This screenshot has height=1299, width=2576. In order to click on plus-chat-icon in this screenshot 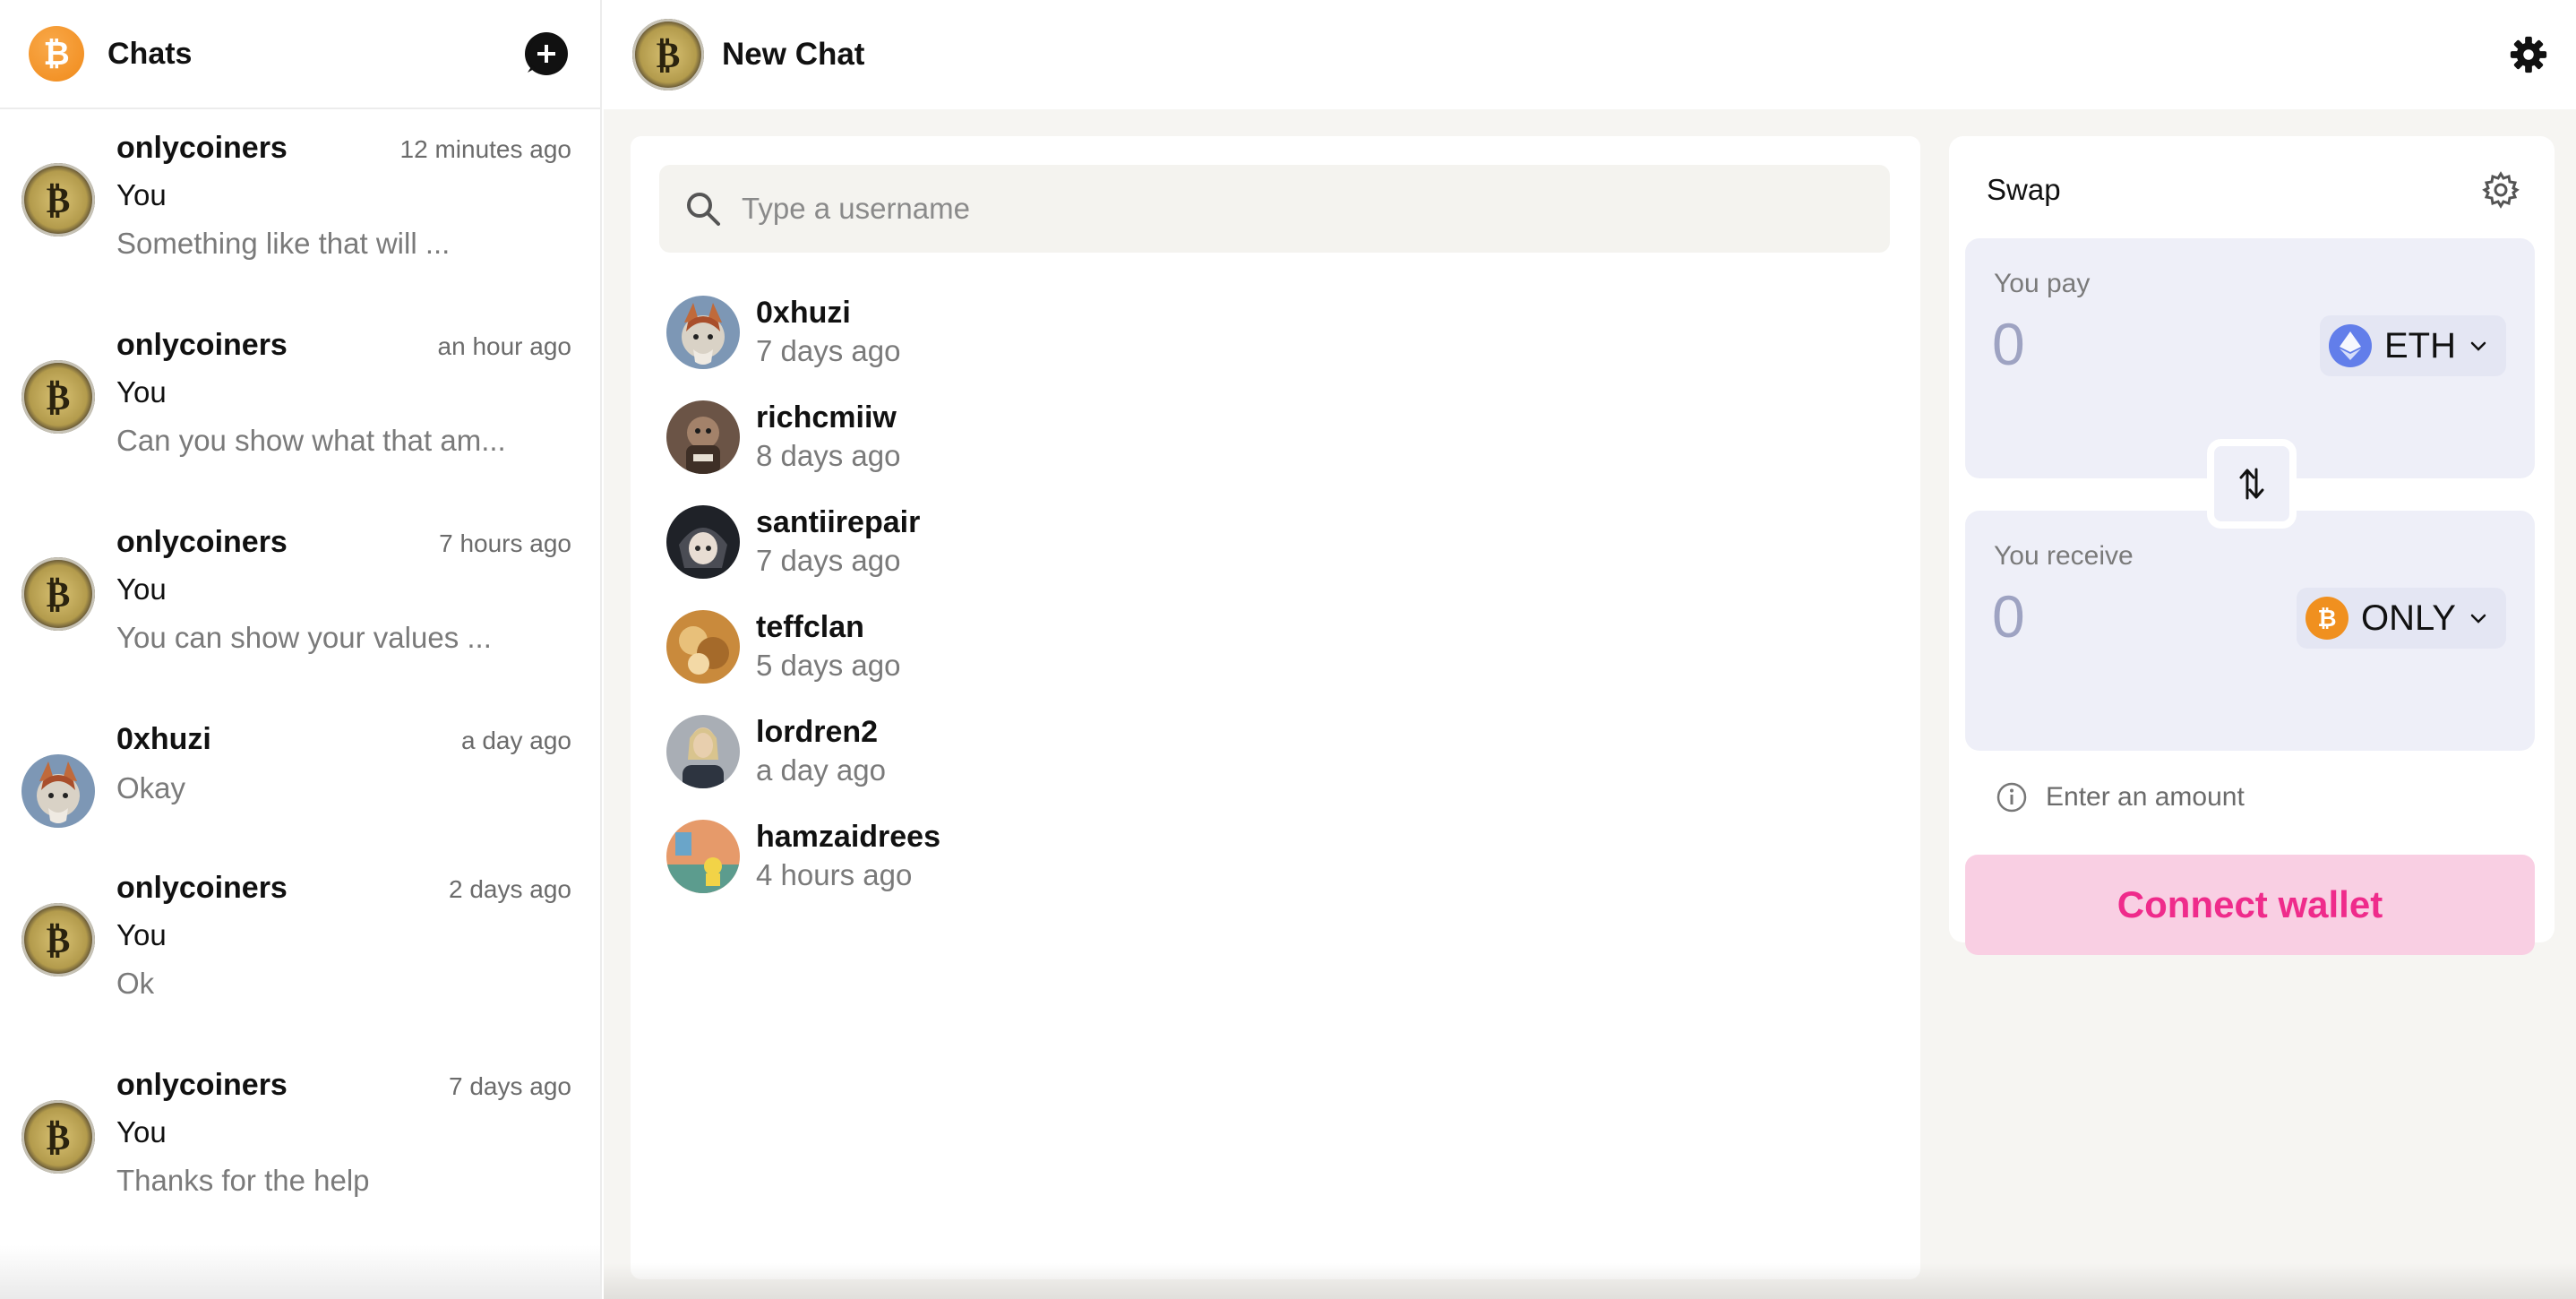, I will do `click(547, 54)`.